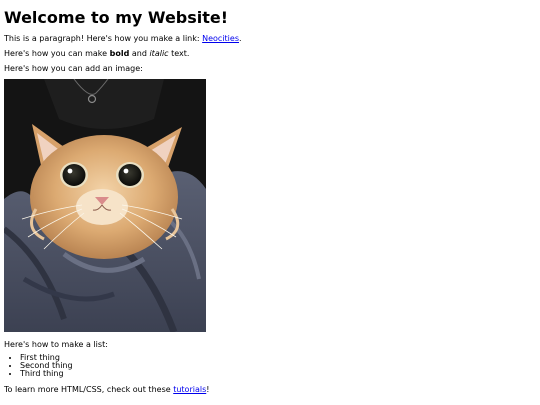 This screenshot has width=540, height=405. What do you see at coordinates (46, 374) in the screenshot?
I see `list-item: Third thing` at bounding box center [46, 374].